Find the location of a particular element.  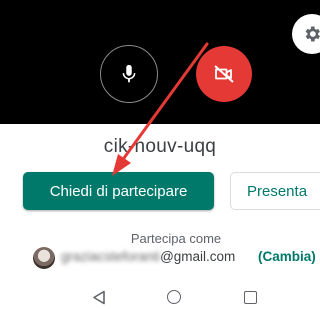

android-nav-bar is located at coordinates (160, 294).